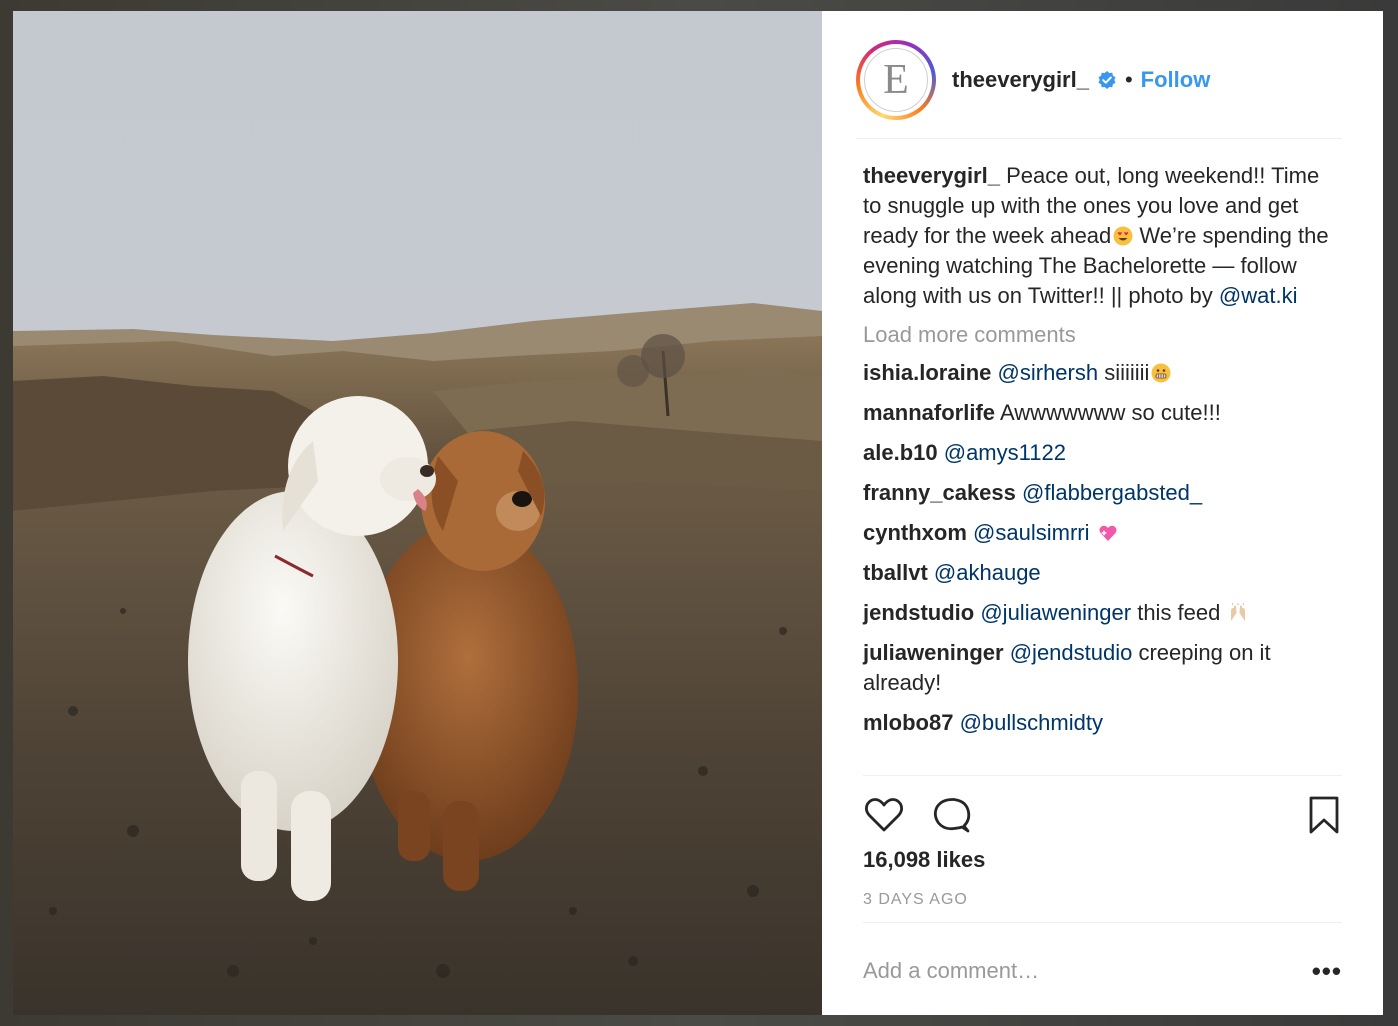  What do you see at coordinates (908, 722) in the screenshot?
I see `comment-username: mlobo87` at bounding box center [908, 722].